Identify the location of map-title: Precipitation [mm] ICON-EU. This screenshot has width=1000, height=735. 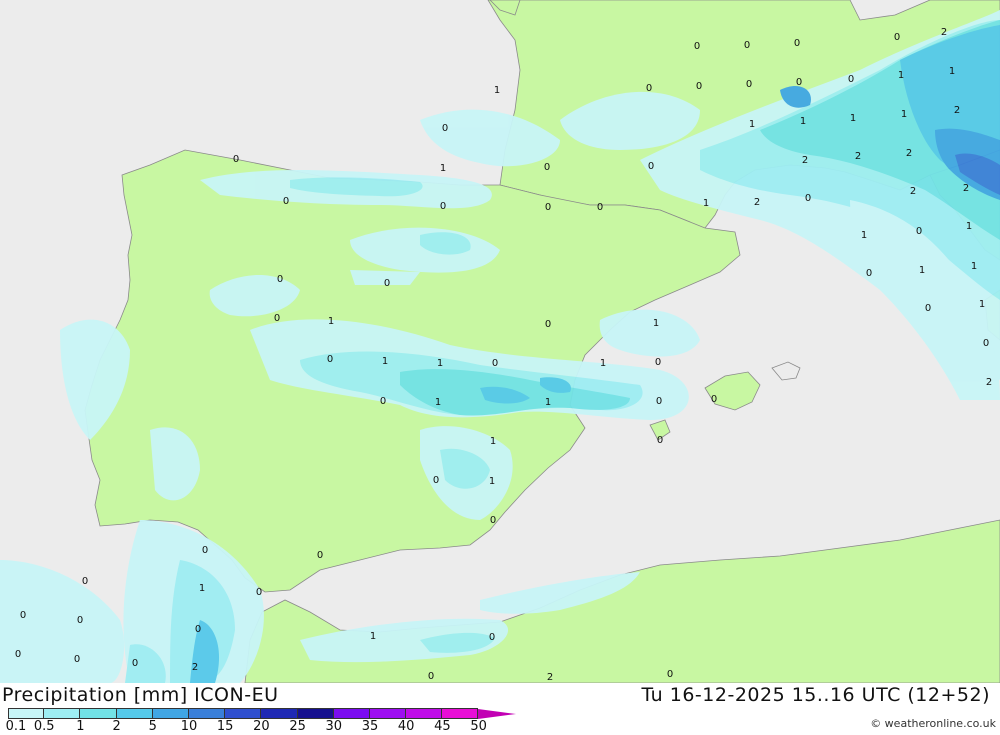
(140, 695).